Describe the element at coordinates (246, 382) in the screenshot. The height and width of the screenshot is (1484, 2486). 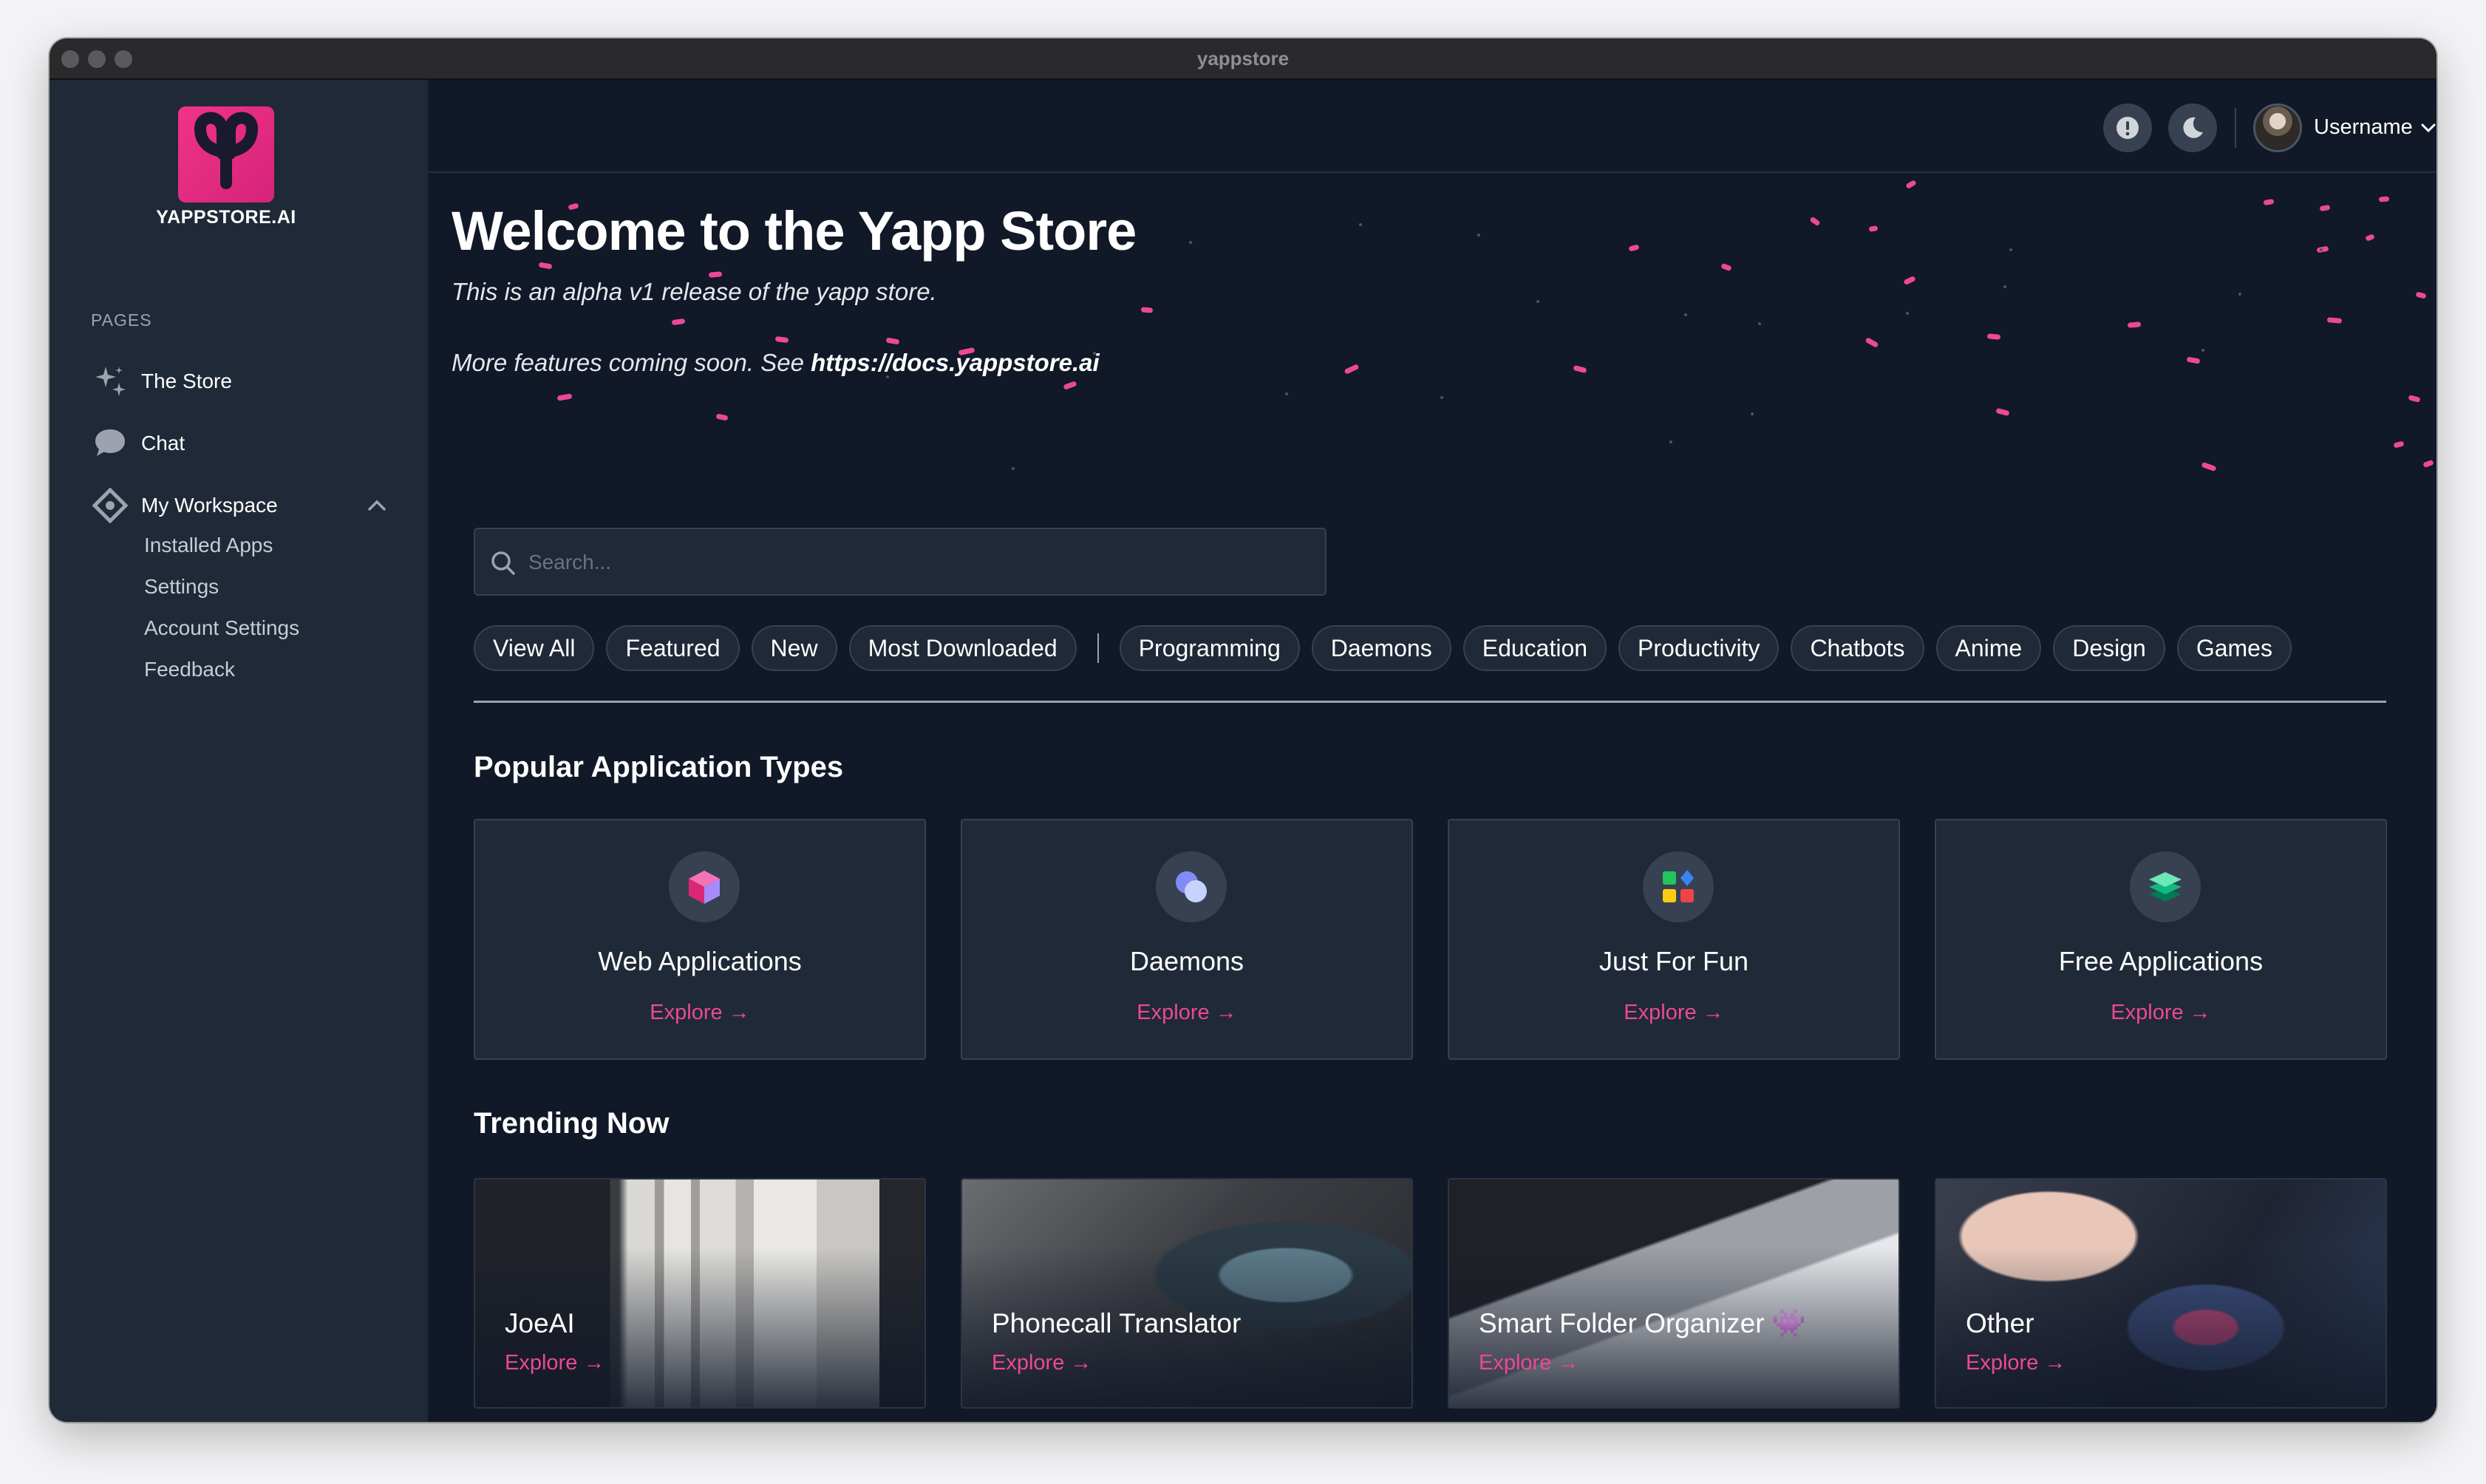
I see `nav-the-store: The Store` at that location.